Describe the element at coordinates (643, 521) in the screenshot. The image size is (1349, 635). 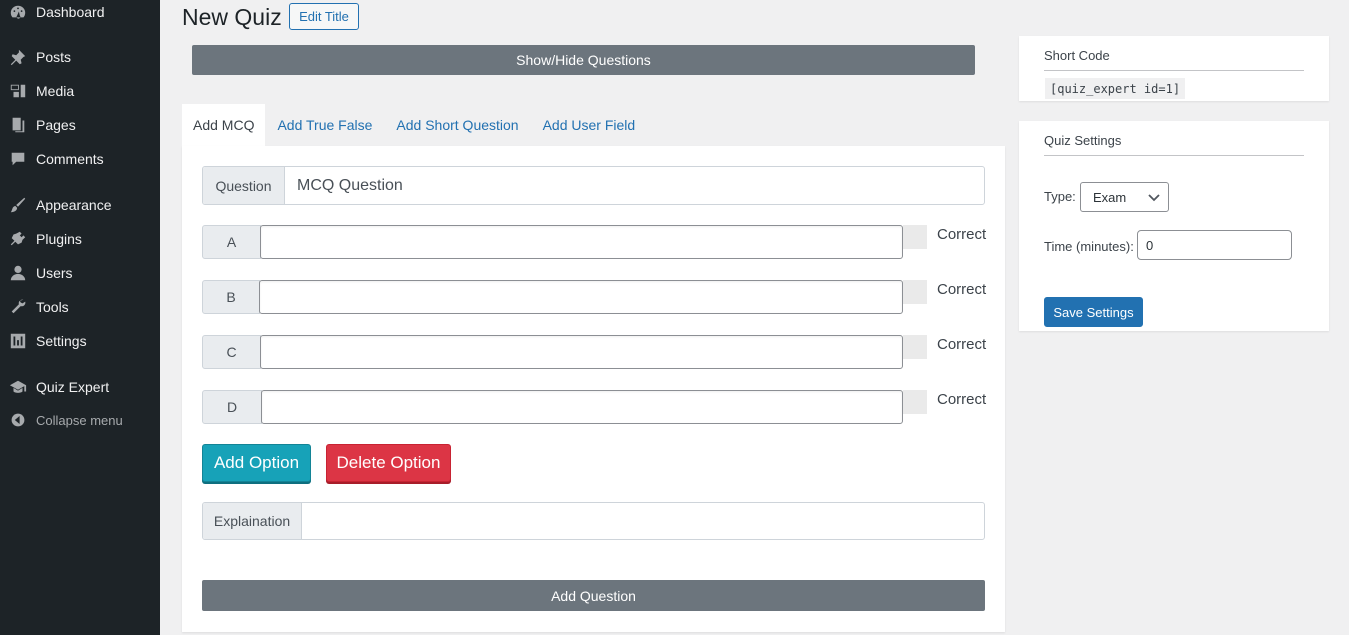
I see `explanation-input` at that location.